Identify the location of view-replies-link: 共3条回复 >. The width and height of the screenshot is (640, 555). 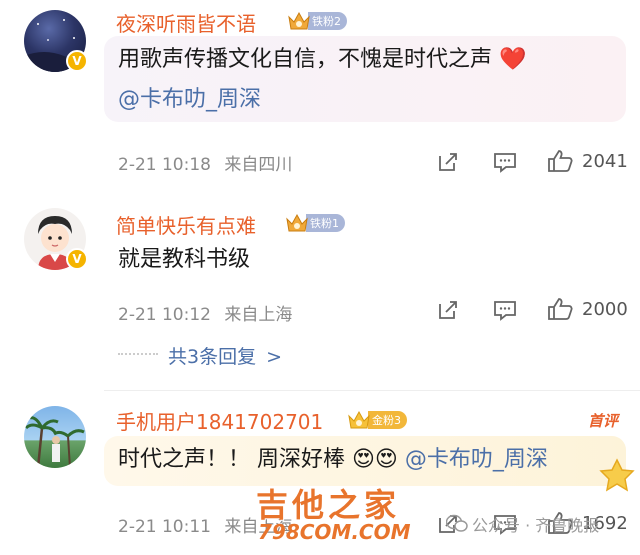
(225, 355).